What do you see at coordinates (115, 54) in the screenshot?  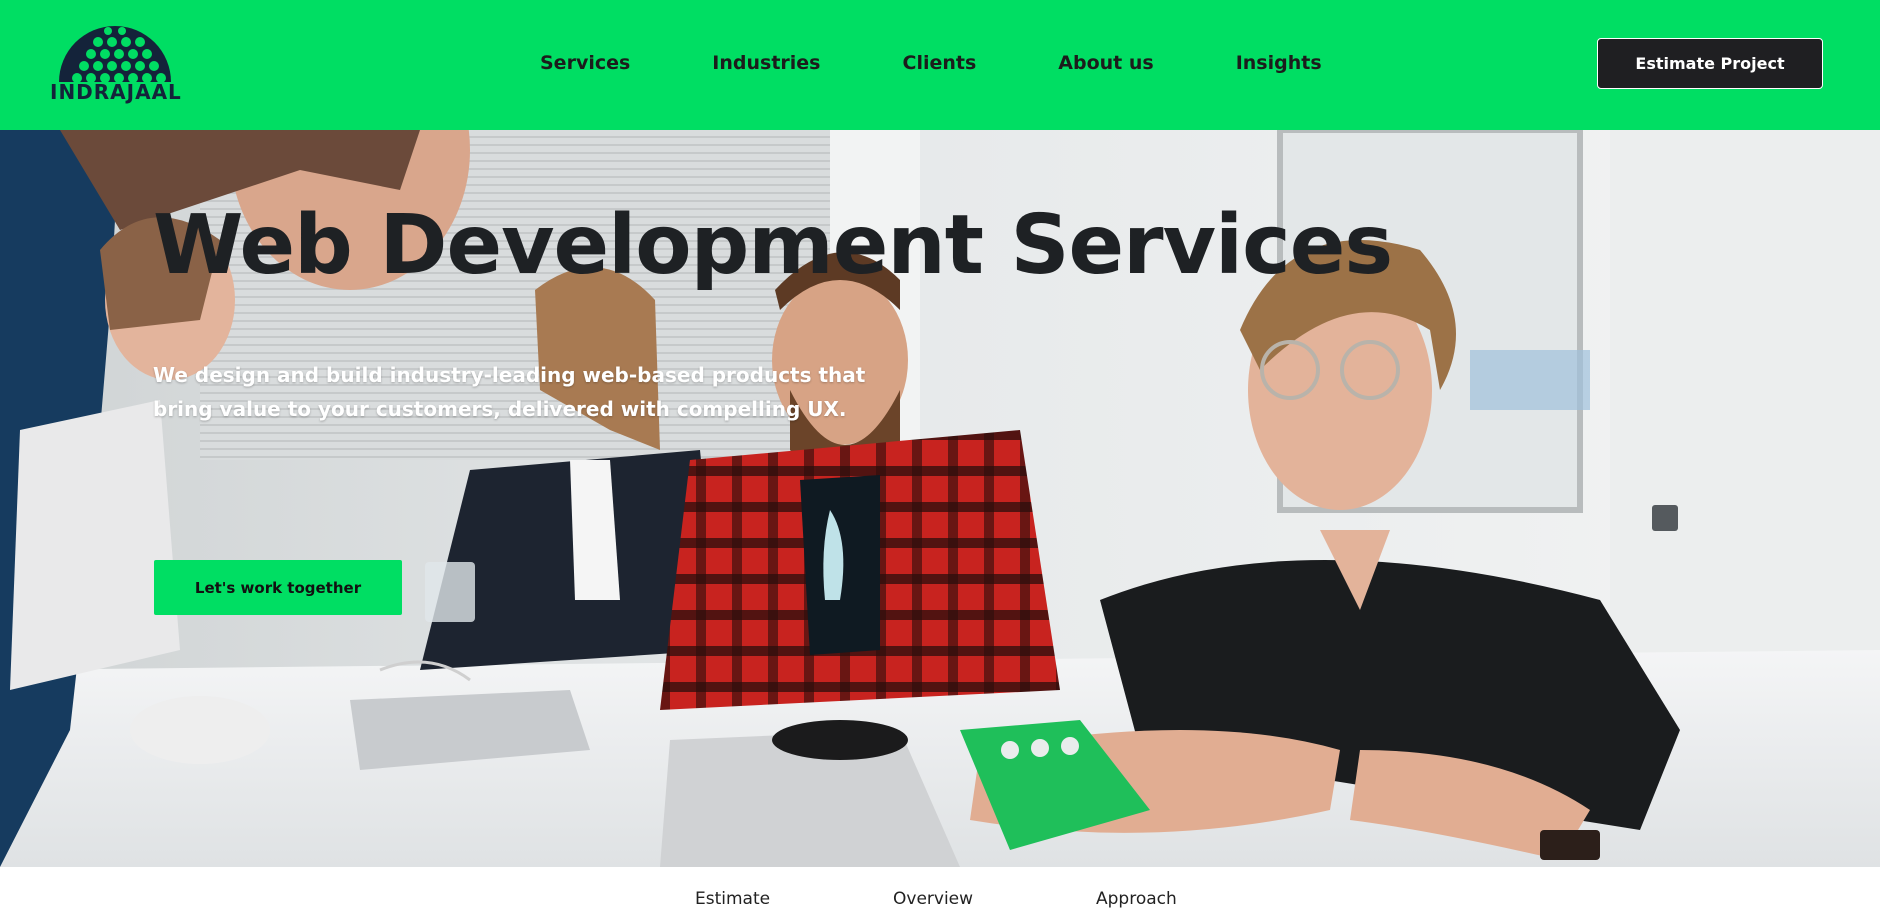 I see `dome-logo-icon` at bounding box center [115, 54].